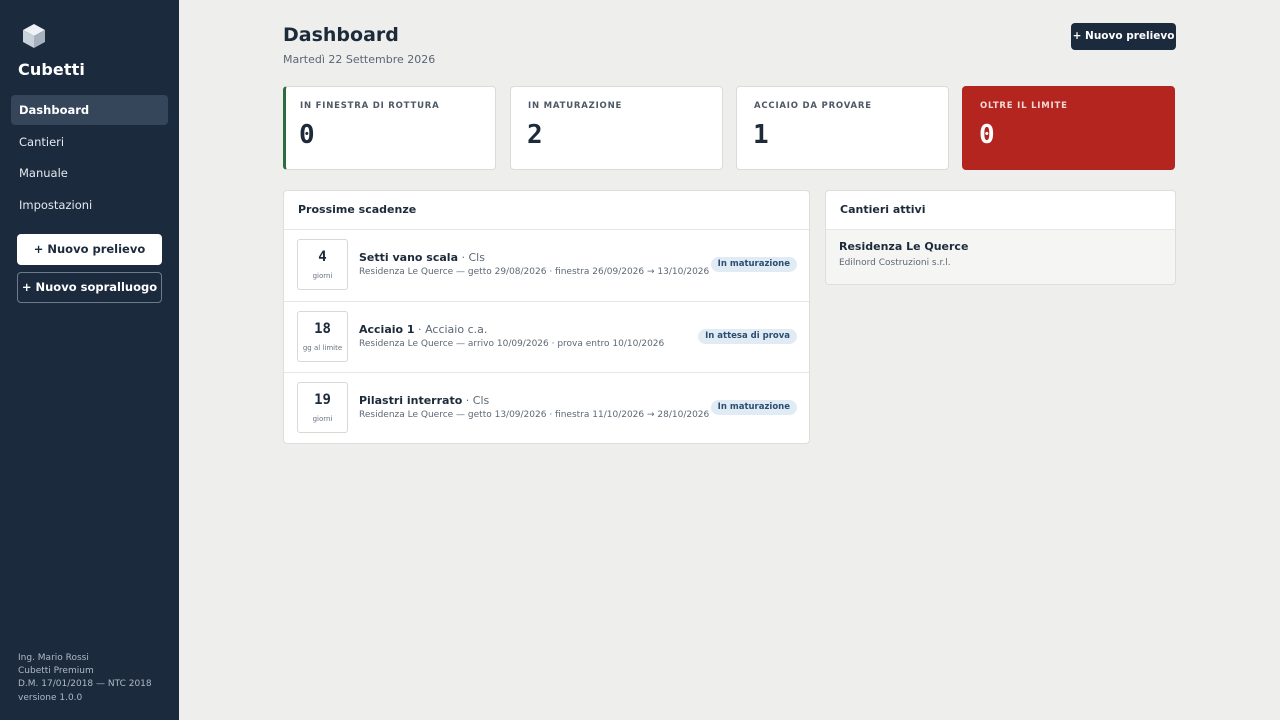  I want to click on stat-label: ACCIAIO DA PROVARE, so click(813, 106).